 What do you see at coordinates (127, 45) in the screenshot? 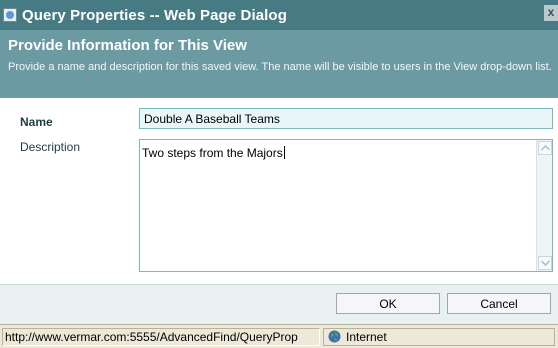
I see `dialog-heading: Provide Information for This View` at bounding box center [127, 45].